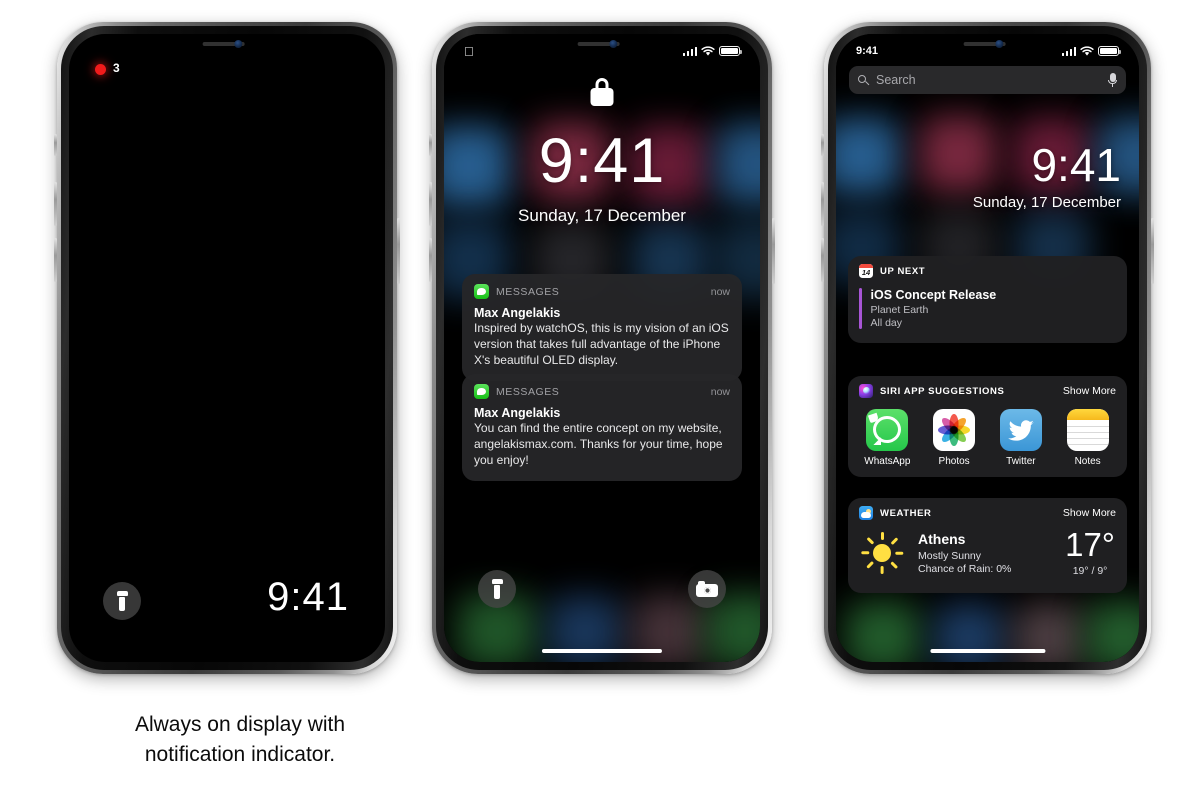  What do you see at coordinates (987, 80) in the screenshot?
I see `search-bar: Search` at bounding box center [987, 80].